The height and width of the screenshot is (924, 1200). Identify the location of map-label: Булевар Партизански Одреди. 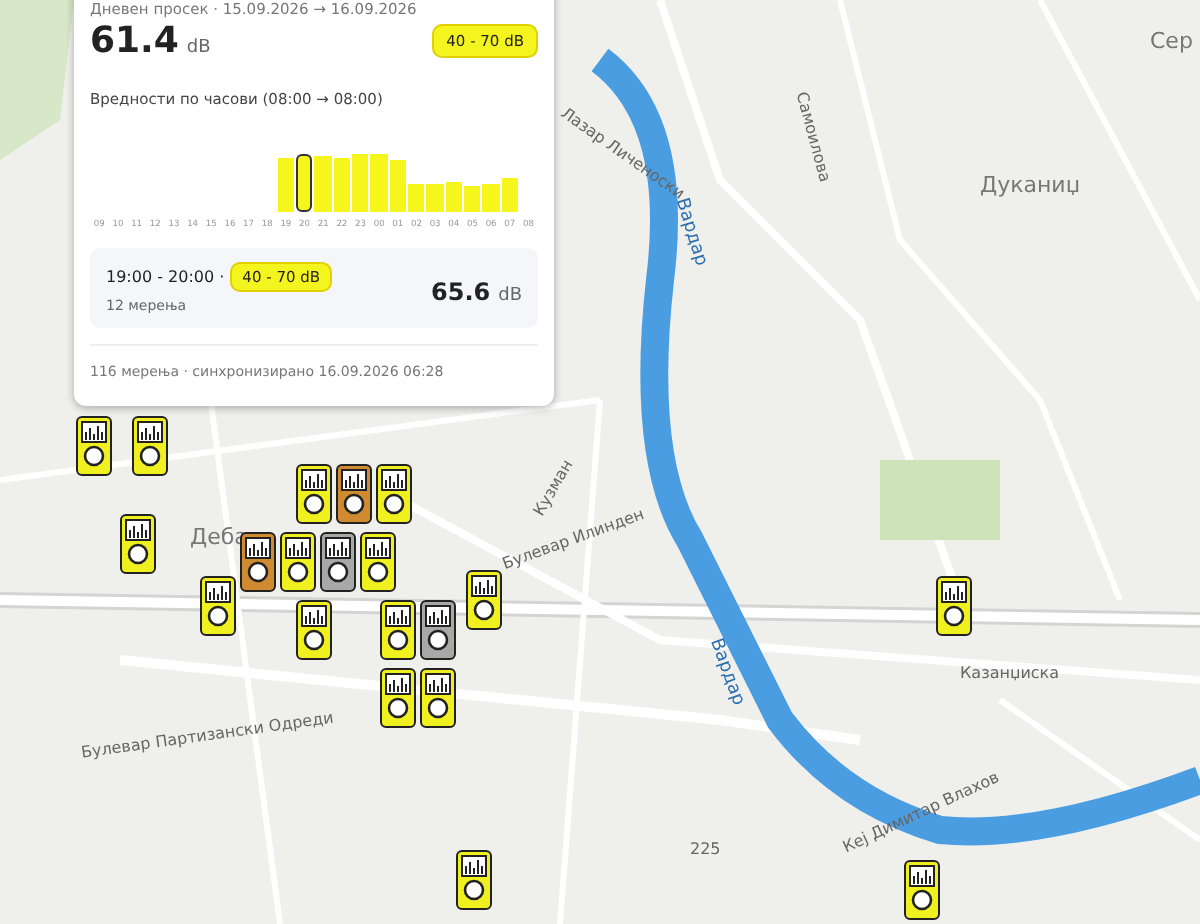
(207, 735).